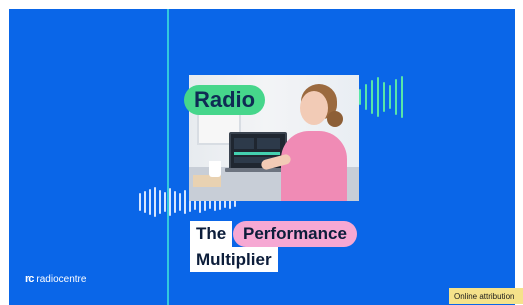 The image size is (523, 305). I want to click on radio-tag: Radio, so click(225, 100).